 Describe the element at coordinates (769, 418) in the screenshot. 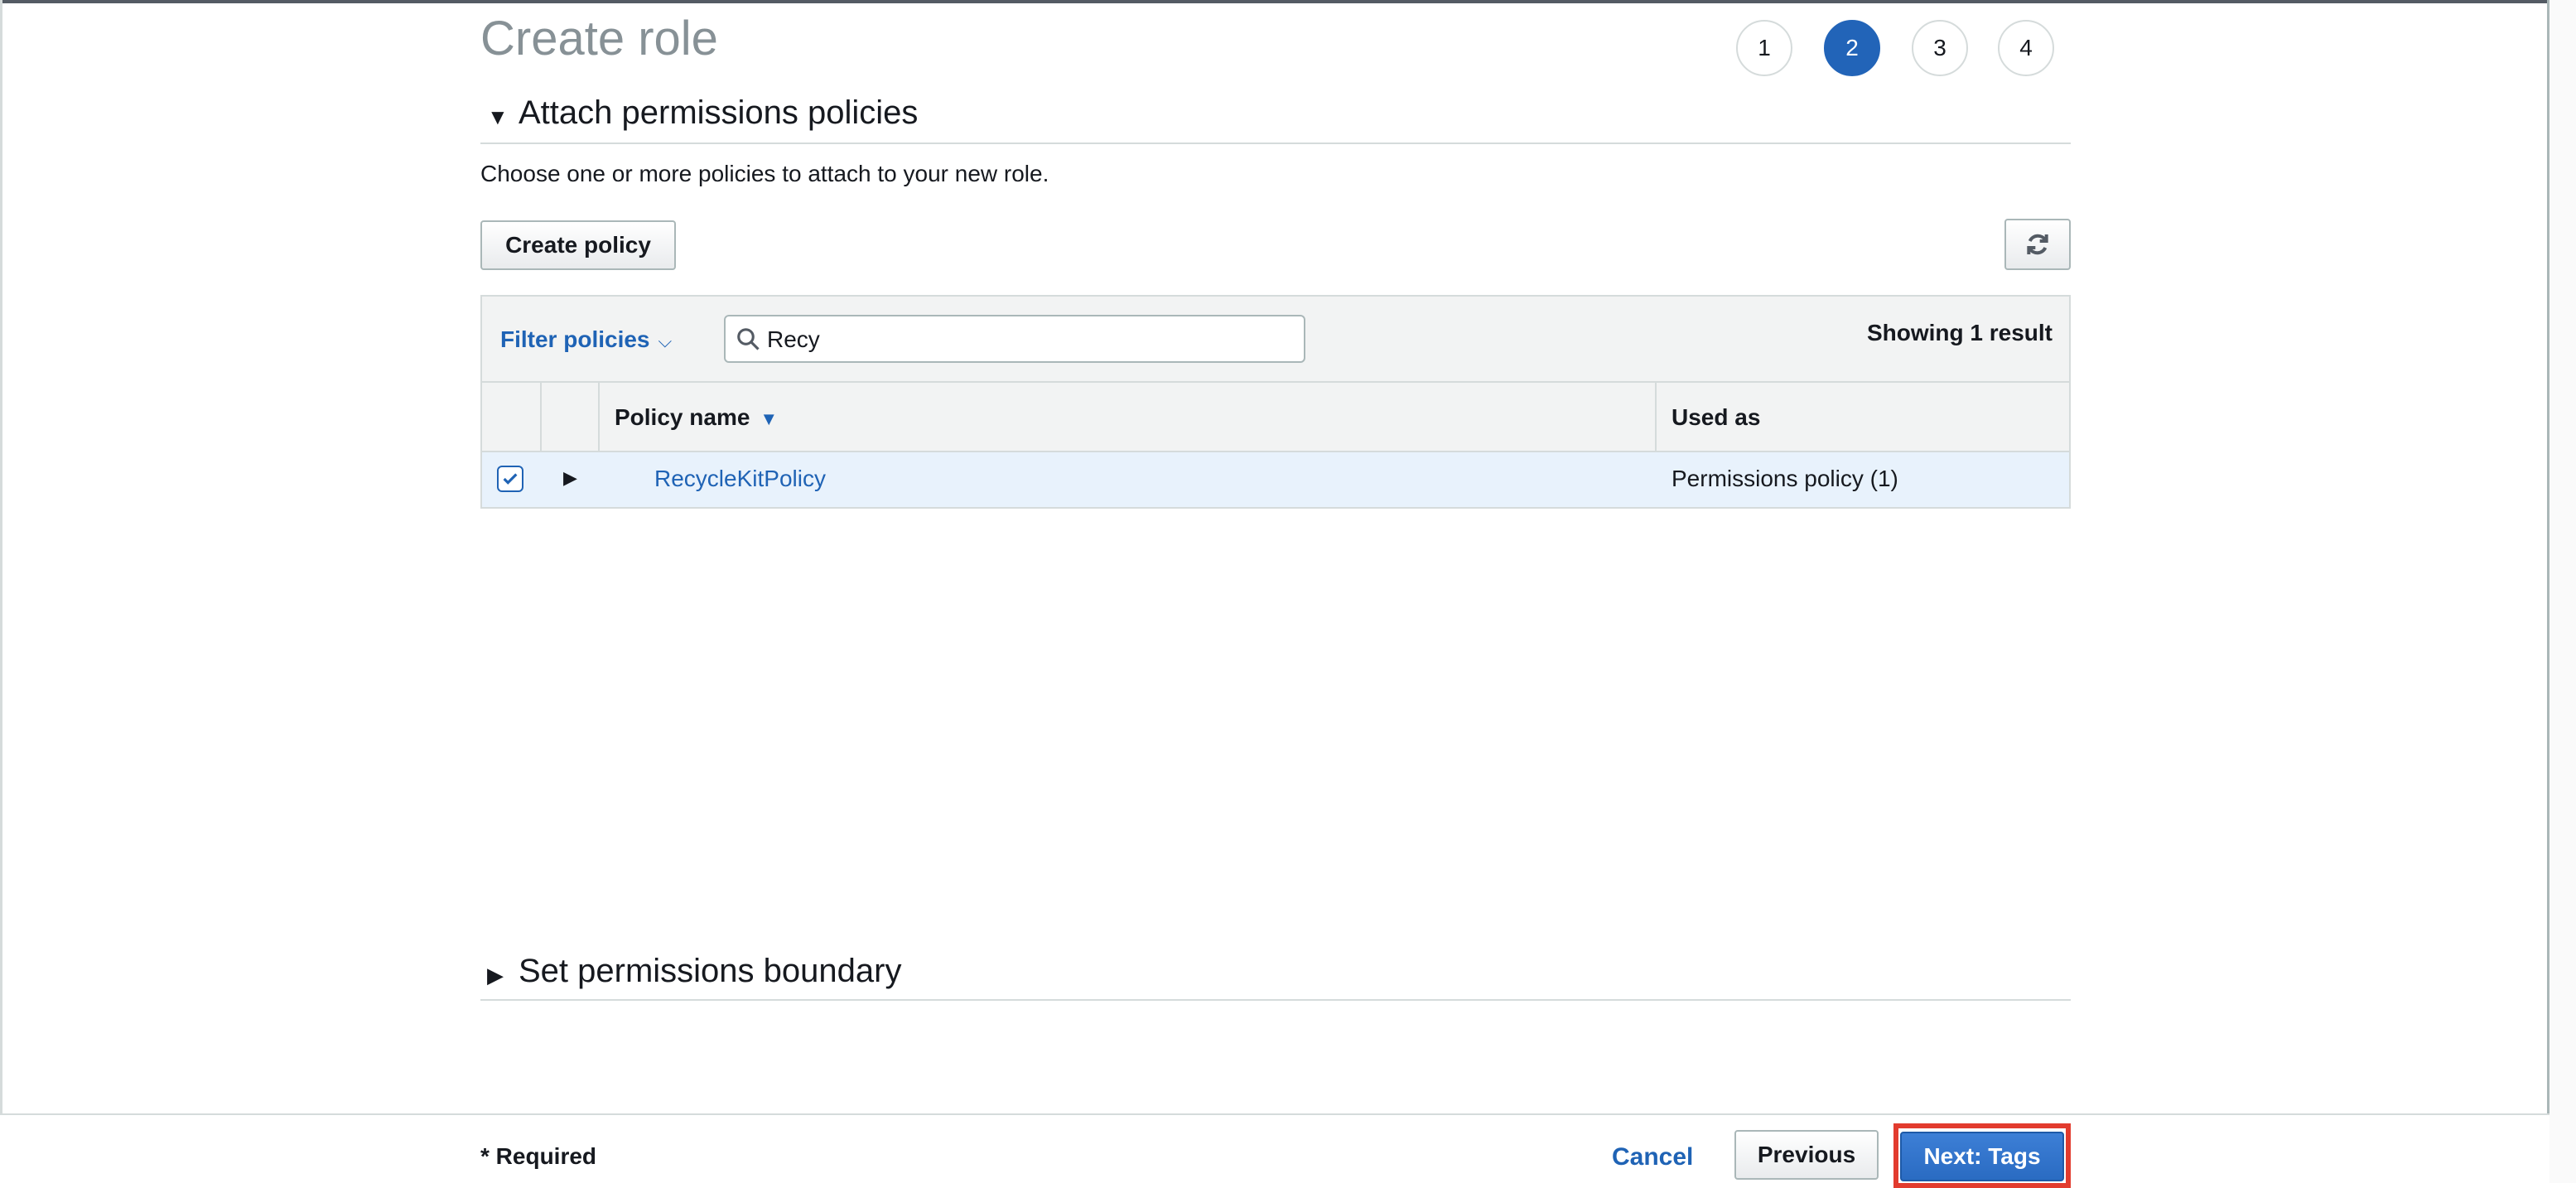

I see `sort-desc-icon: ▼` at that location.